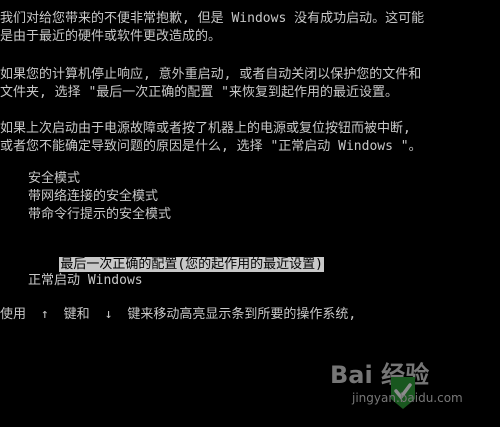 Image resolution: width=500 pixels, height=427 pixels. I want to click on menu-item-safe-mode-network: 带网络连接的安全模式, so click(93, 197).